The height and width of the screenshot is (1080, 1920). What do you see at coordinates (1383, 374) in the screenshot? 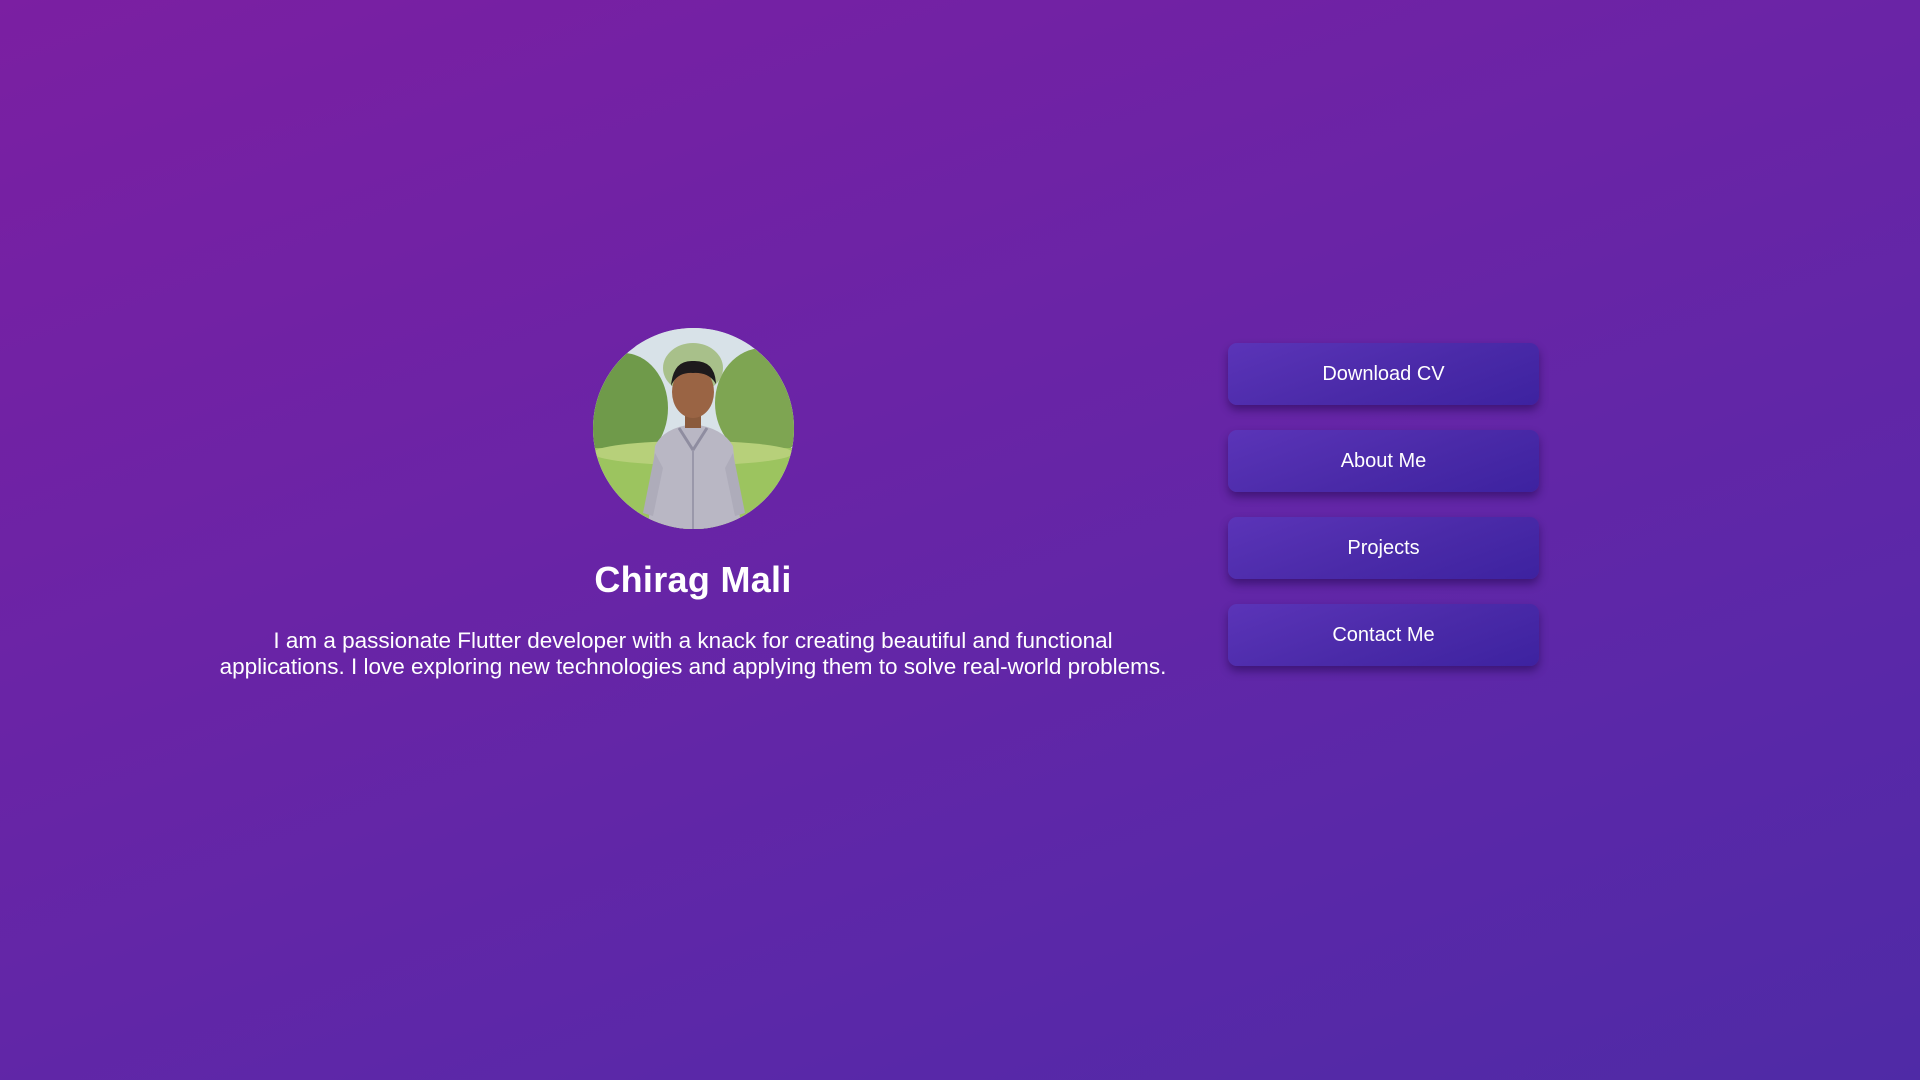
I see `download-cv-button: Download CV` at bounding box center [1383, 374].